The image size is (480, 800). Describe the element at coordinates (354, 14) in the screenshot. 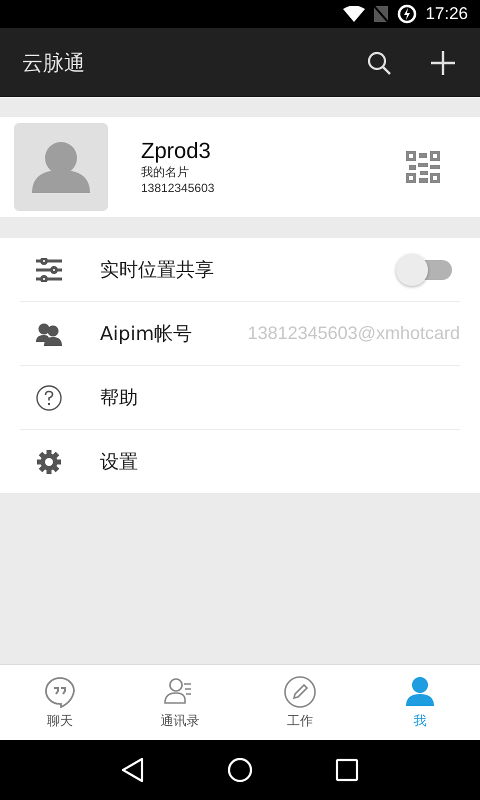

I see `wifi-icon` at that location.